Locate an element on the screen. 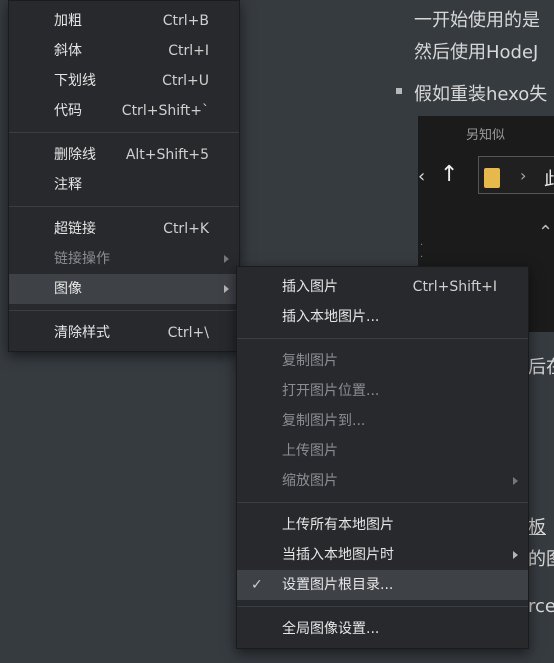 The image size is (554, 663). menu-item-label: 图像 is located at coordinates (68, 289).